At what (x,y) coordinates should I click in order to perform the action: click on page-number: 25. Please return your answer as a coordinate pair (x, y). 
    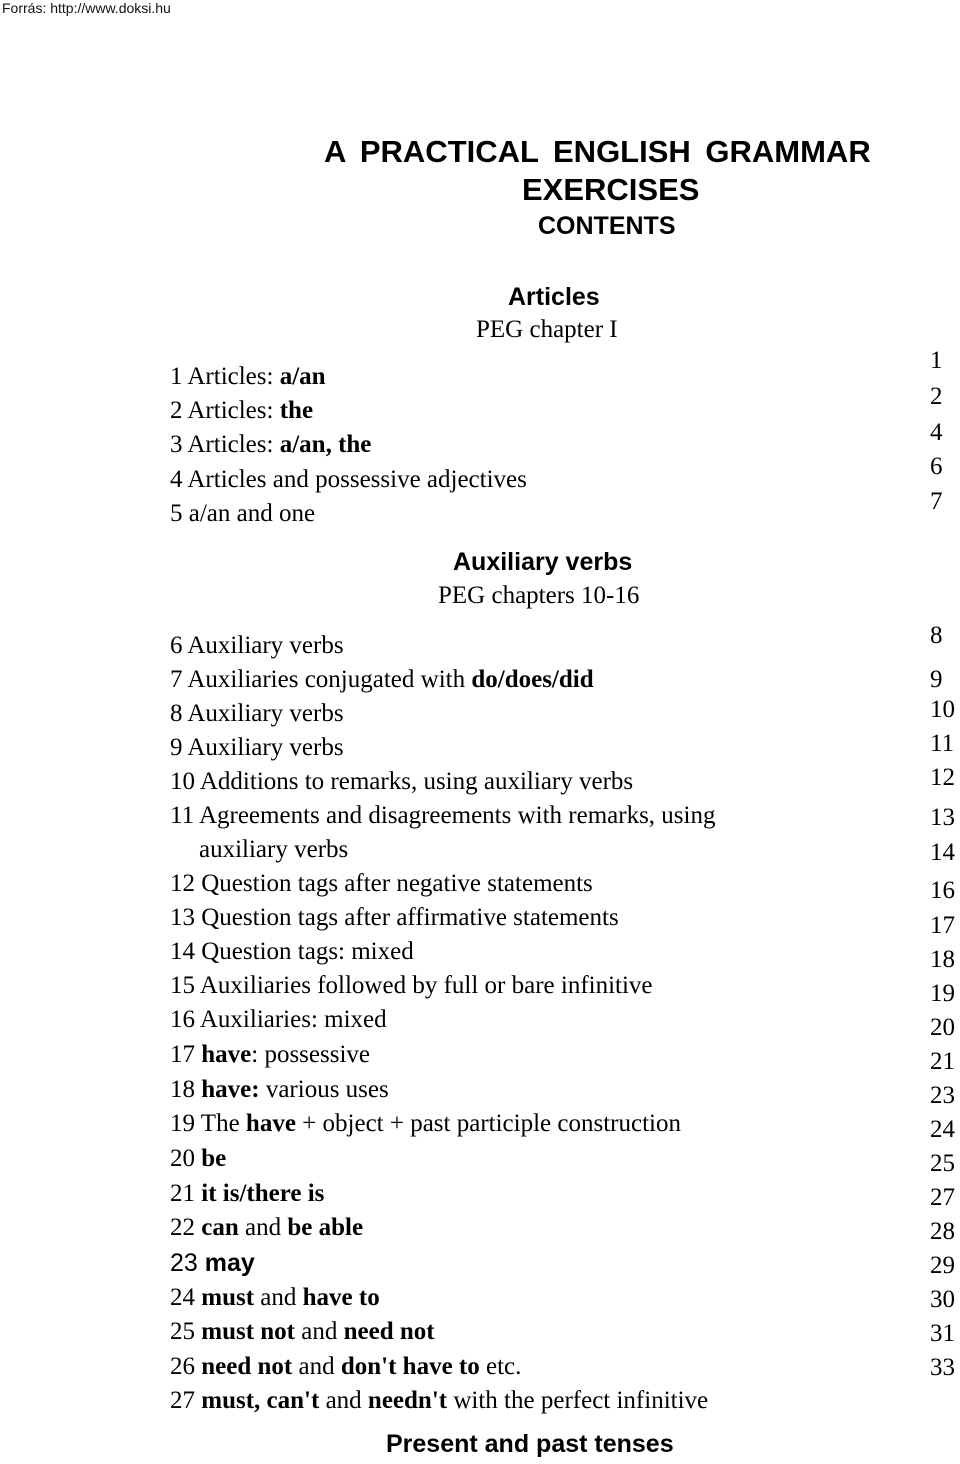
    Looking at the image, I should click on (945, 1164).